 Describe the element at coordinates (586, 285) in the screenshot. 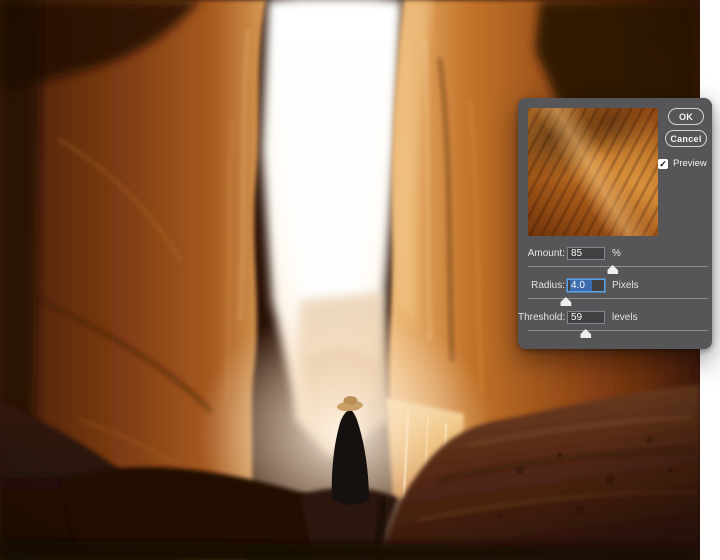

I see `radius-input: 4.0` at that location.